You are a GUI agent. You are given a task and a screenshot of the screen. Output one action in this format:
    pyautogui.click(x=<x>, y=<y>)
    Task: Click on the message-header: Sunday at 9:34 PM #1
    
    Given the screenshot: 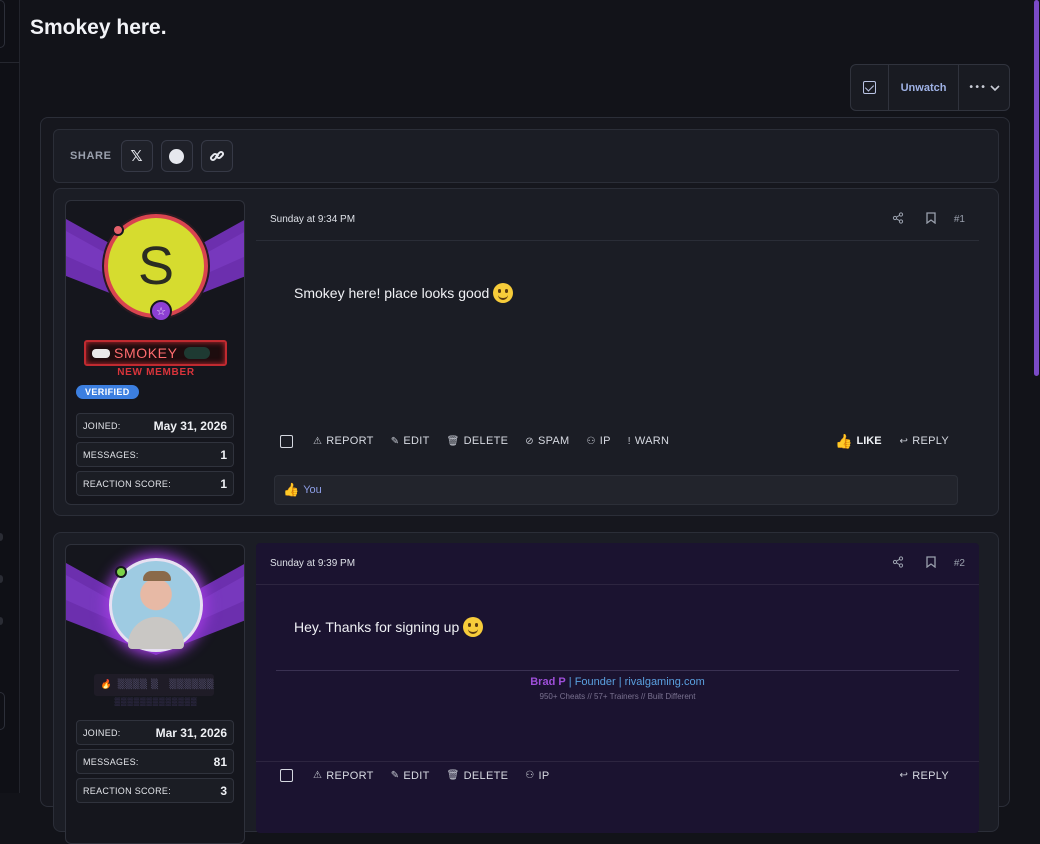 What is the action you would take?
    pyautogui.click(x=617, y=220)
    